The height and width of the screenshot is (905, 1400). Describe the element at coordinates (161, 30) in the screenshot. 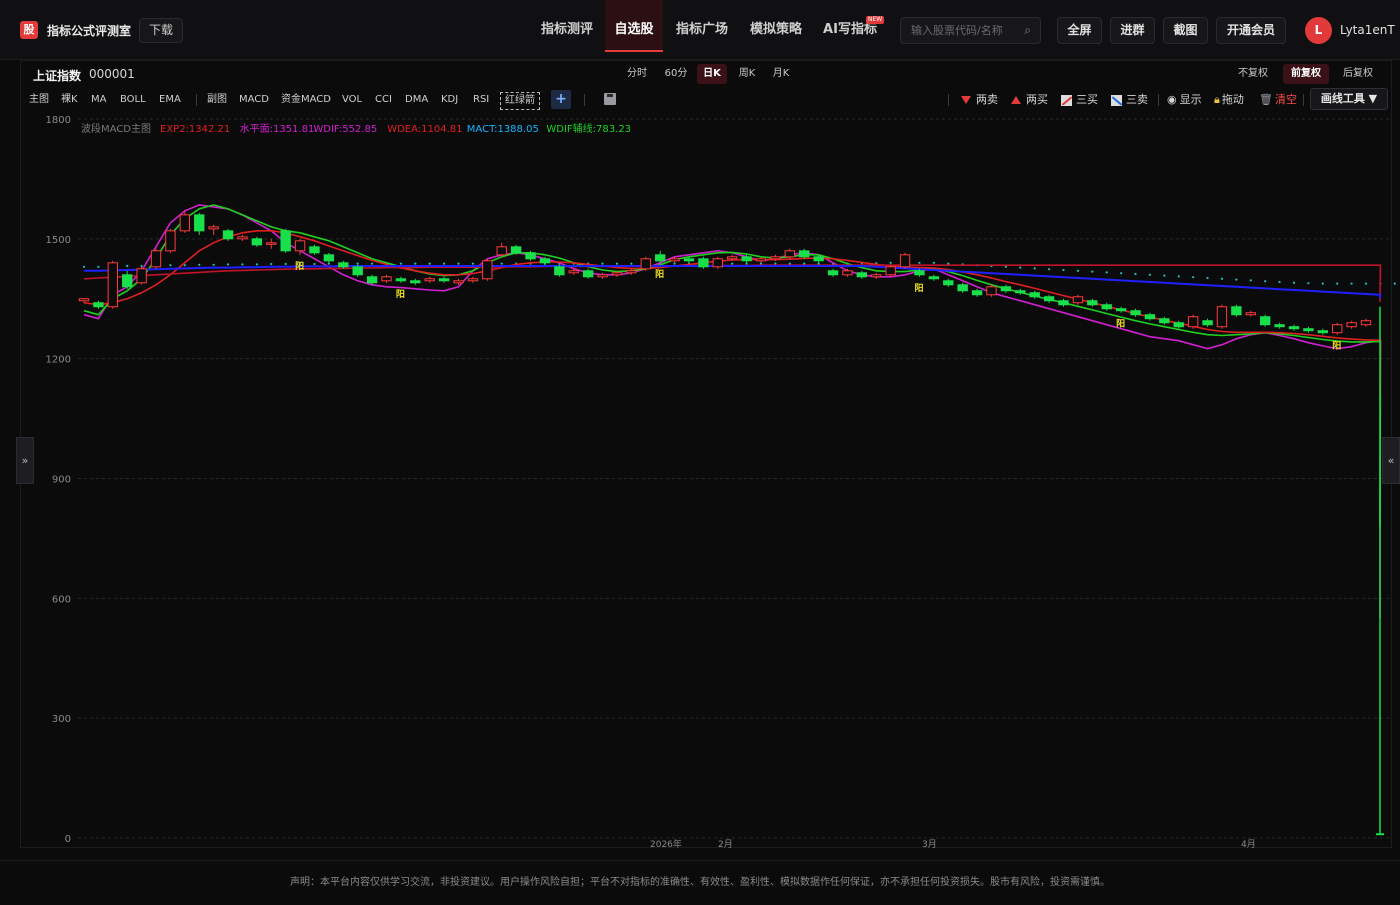

I see `download-button: 下载` at that location.